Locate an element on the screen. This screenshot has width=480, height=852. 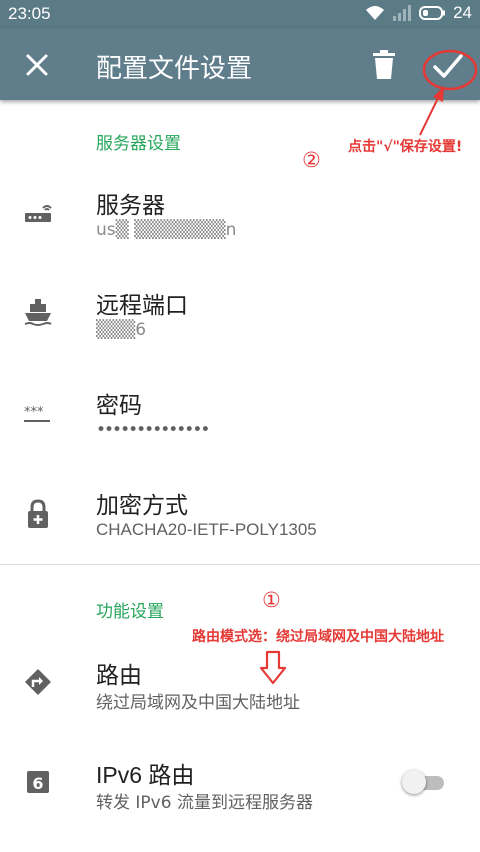
page-title: 配置文件设置 is located at coordinates (174, 69).